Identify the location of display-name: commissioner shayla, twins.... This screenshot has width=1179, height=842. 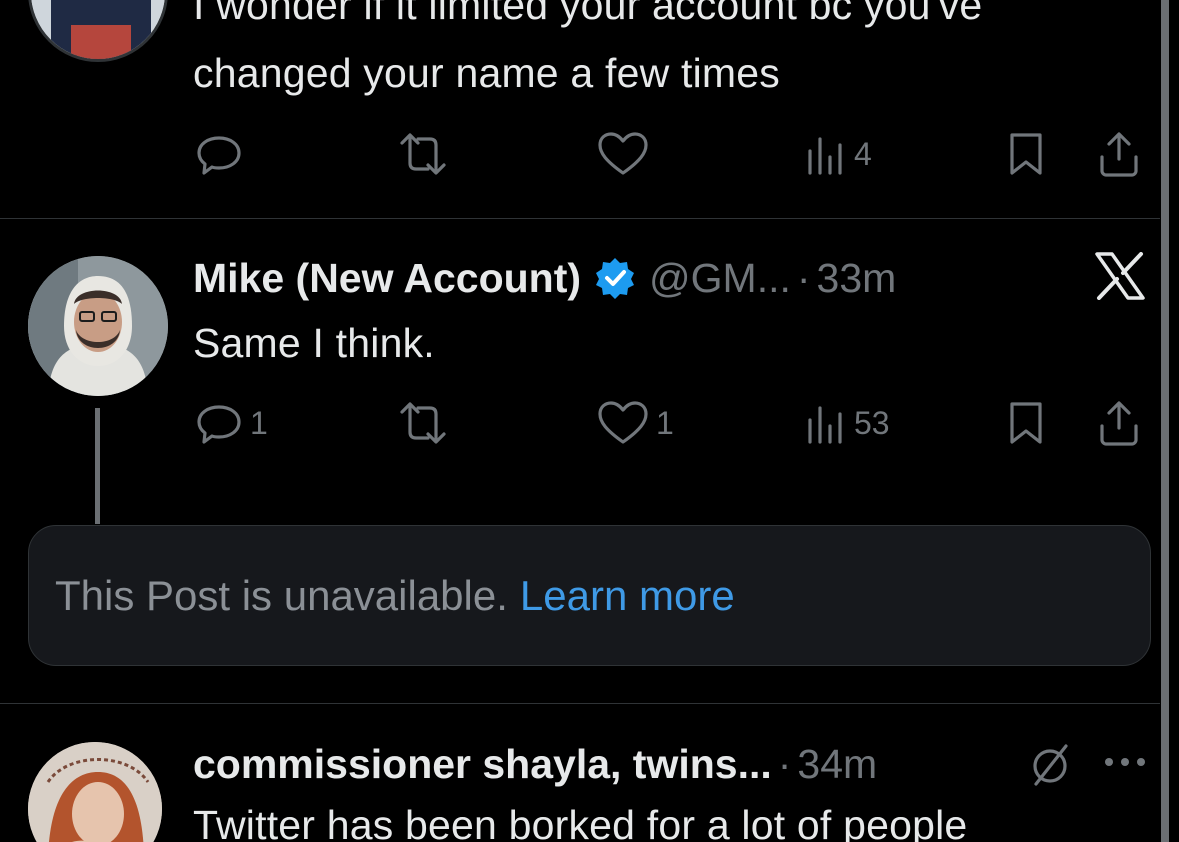
(482, 764).